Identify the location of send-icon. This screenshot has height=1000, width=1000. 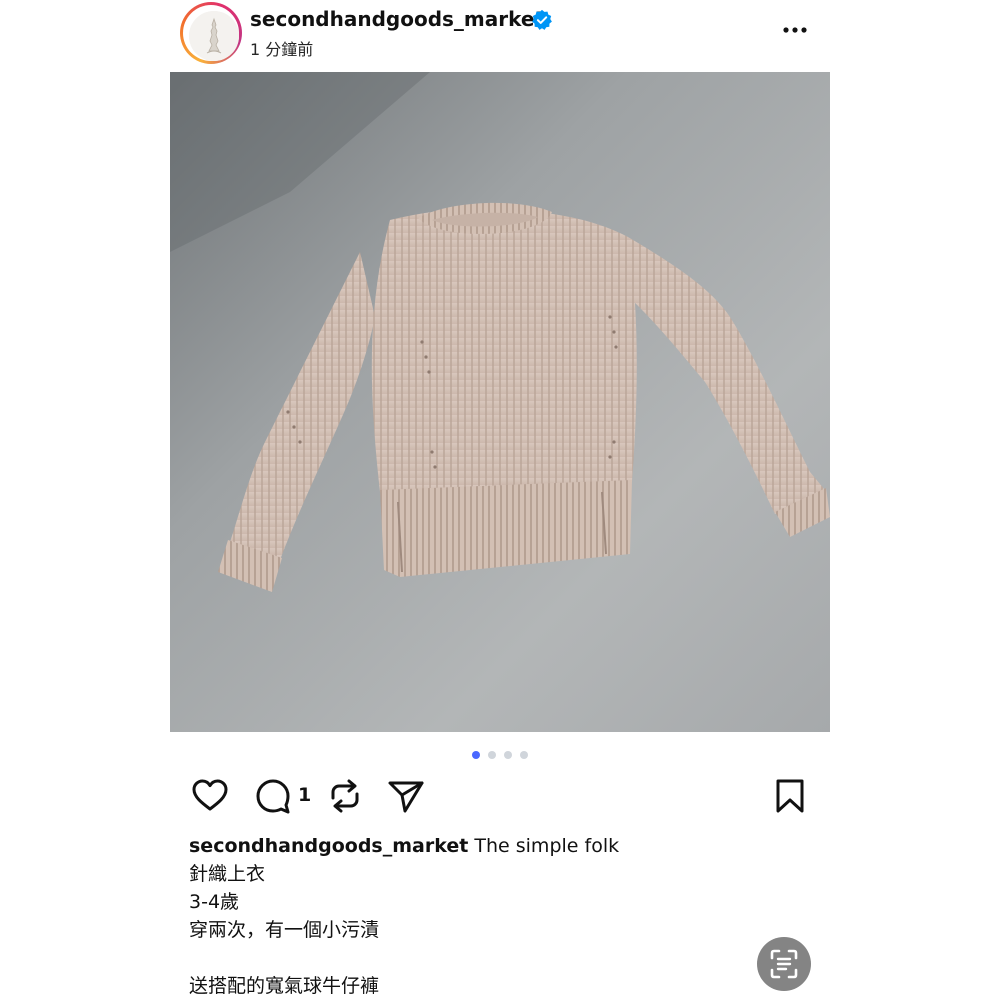
(406, 796).